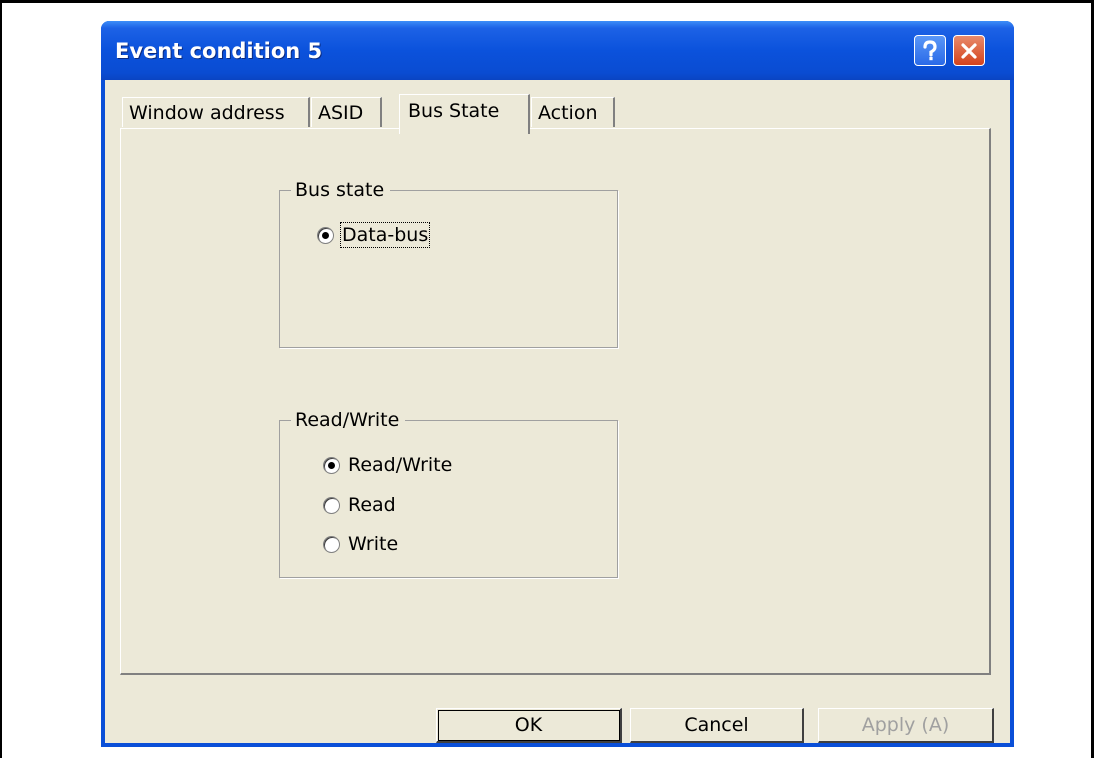 Image resolution: width=1094 pixels, height=758 pixels. Describe the element at coordinates (207, 112) in the screenshot. I see `tab-label: Window address` at that location.